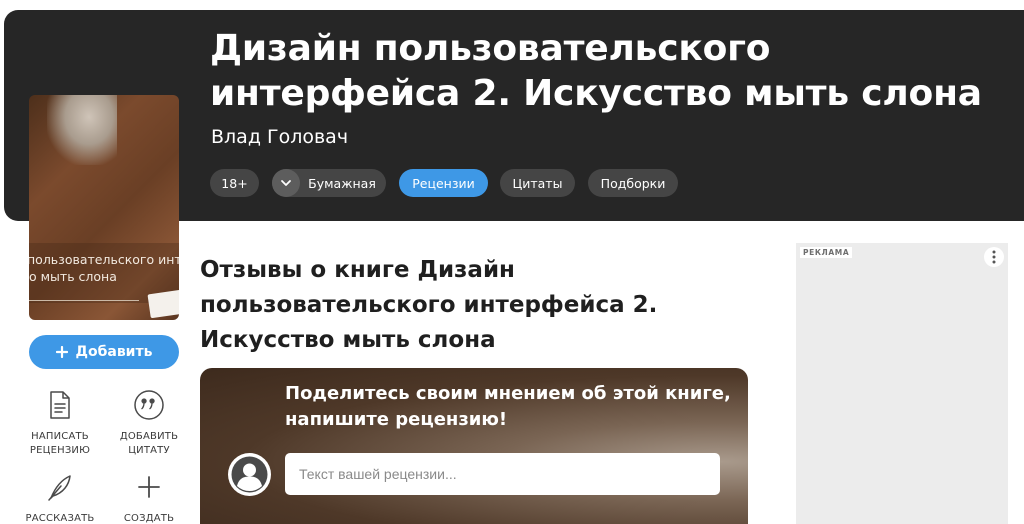 The height and width of the screenshot is (524, 1024). I want to click on cover-sticker, so click(163, 304).